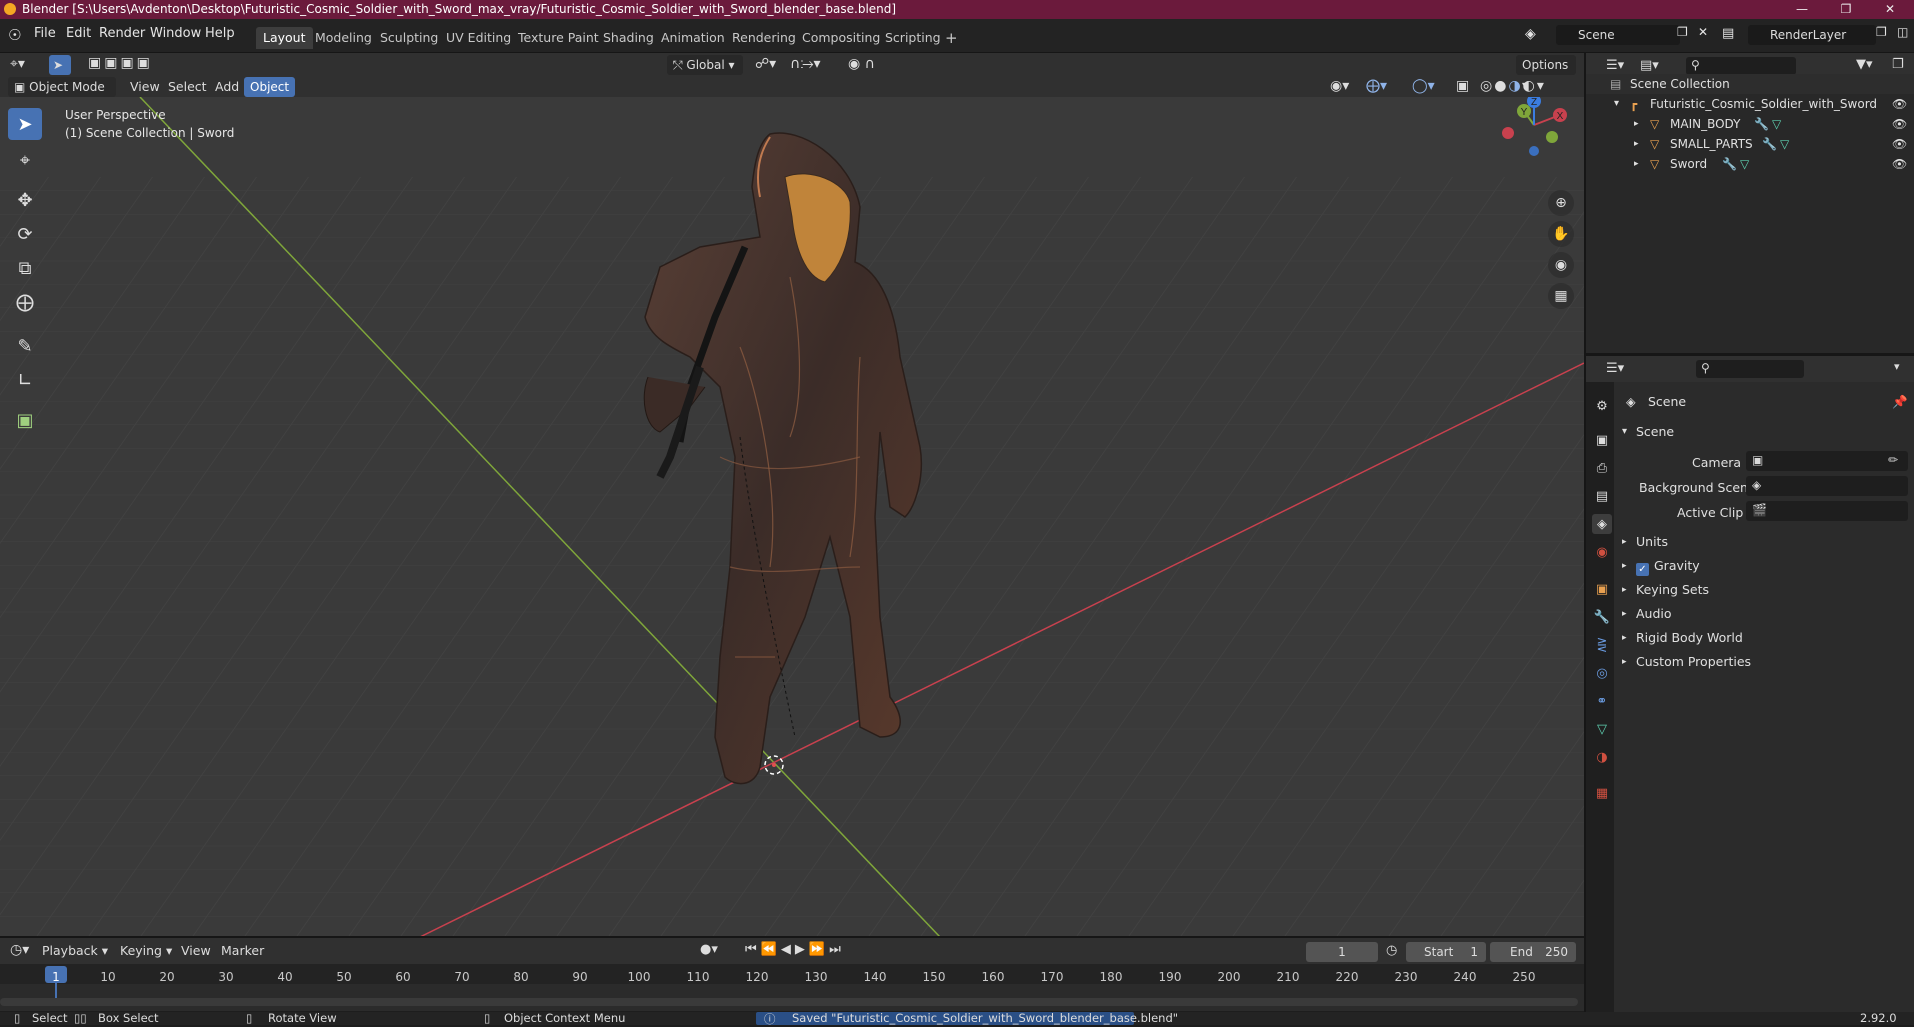 This screenshot has height=1027, width=1914. I want to click on select-box-tool-icon: ➤, so click(25, 124).